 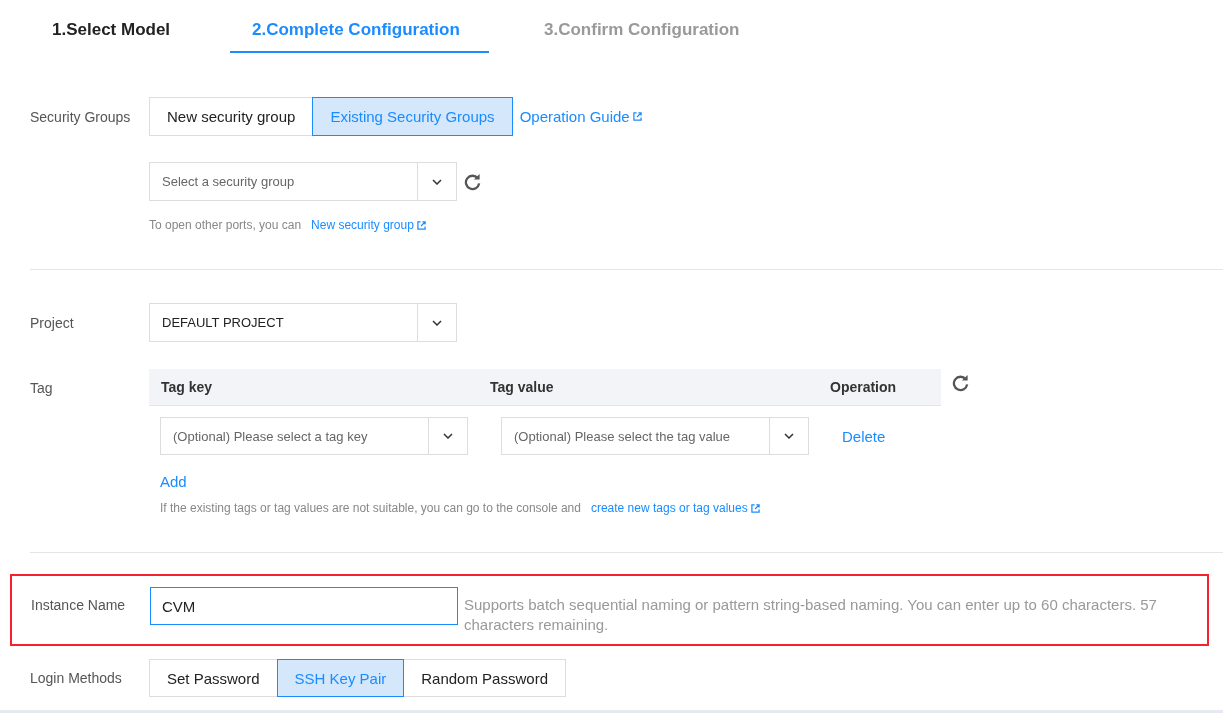 What do you see at coordinates (484, 678) in the screenshot?
I see `segment-option: Random Password` at bounding box center [484, 678].